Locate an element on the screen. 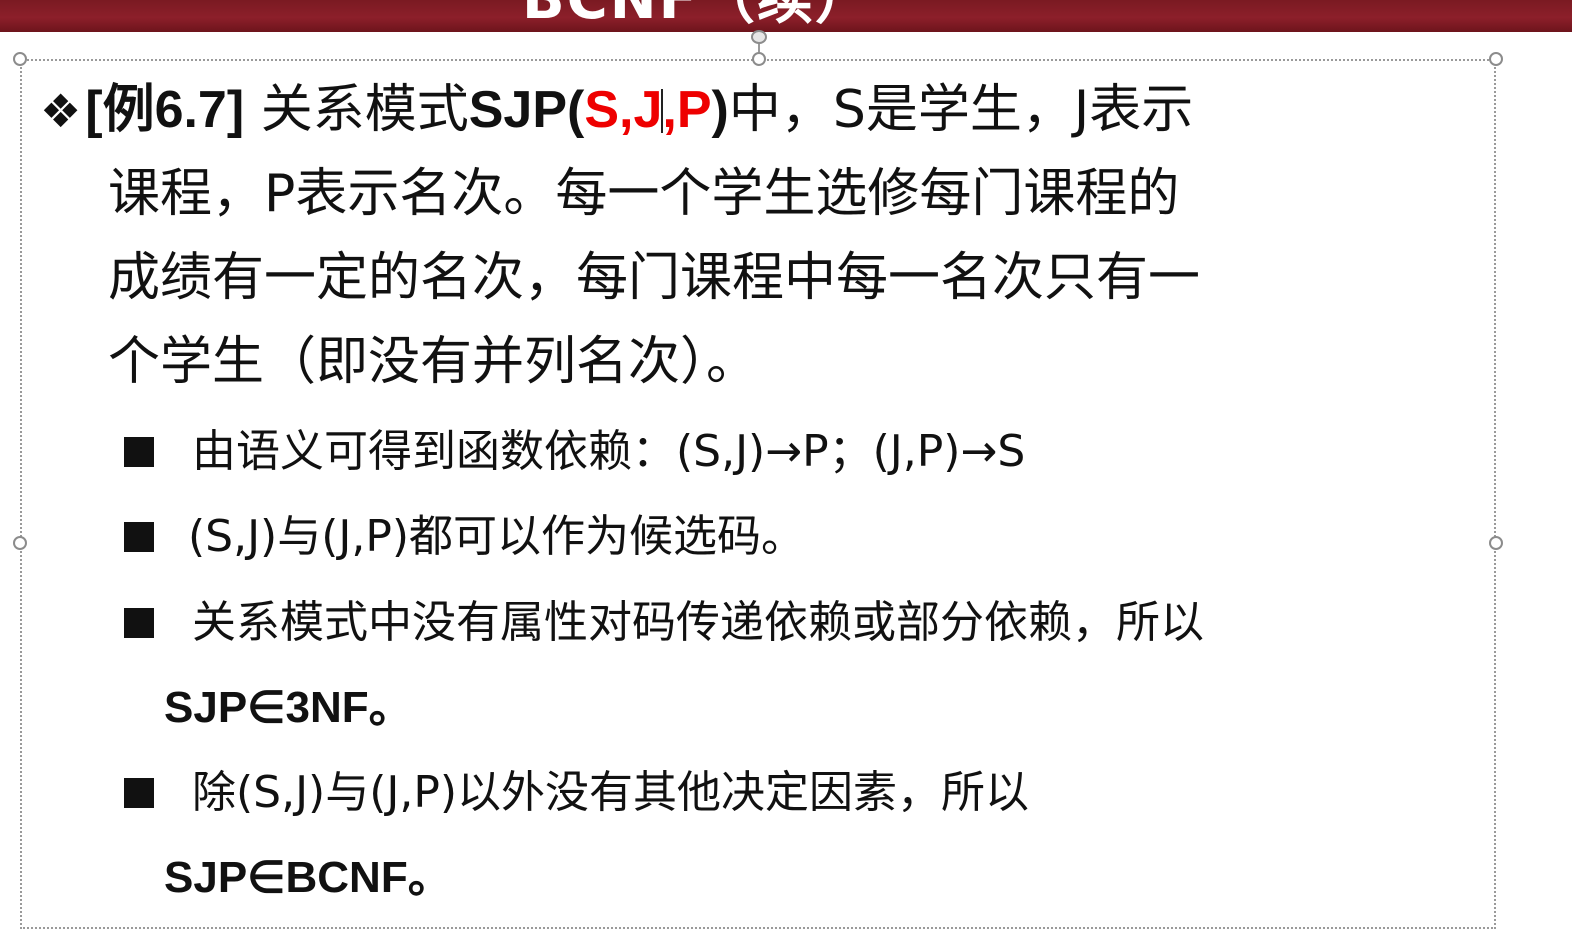 The image size is (1572, 929). relation-name: SJP is located at coordinates (518, 110).